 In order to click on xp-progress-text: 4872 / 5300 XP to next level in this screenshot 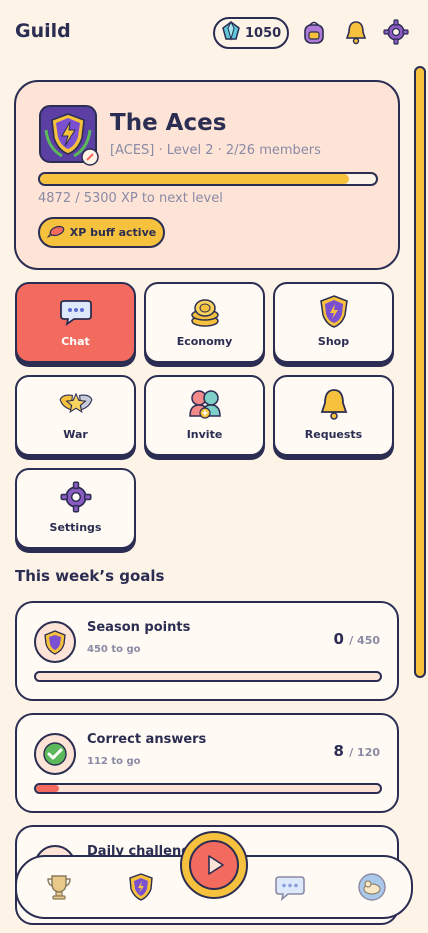, I will do `click(130, 198)`.